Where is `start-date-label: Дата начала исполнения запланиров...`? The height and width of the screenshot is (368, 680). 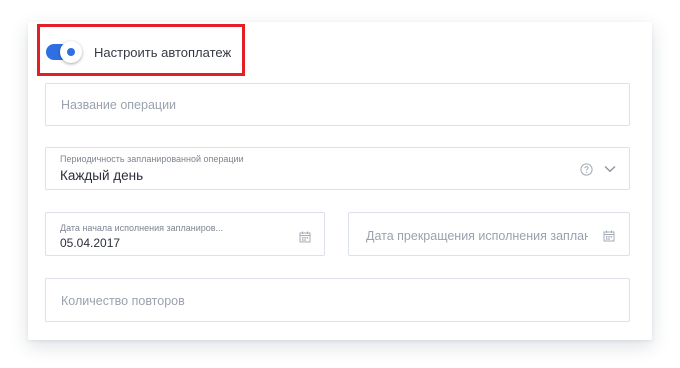
start-date-label: Дата начала исполнения запланиров... is located at coordinates (142, 228).